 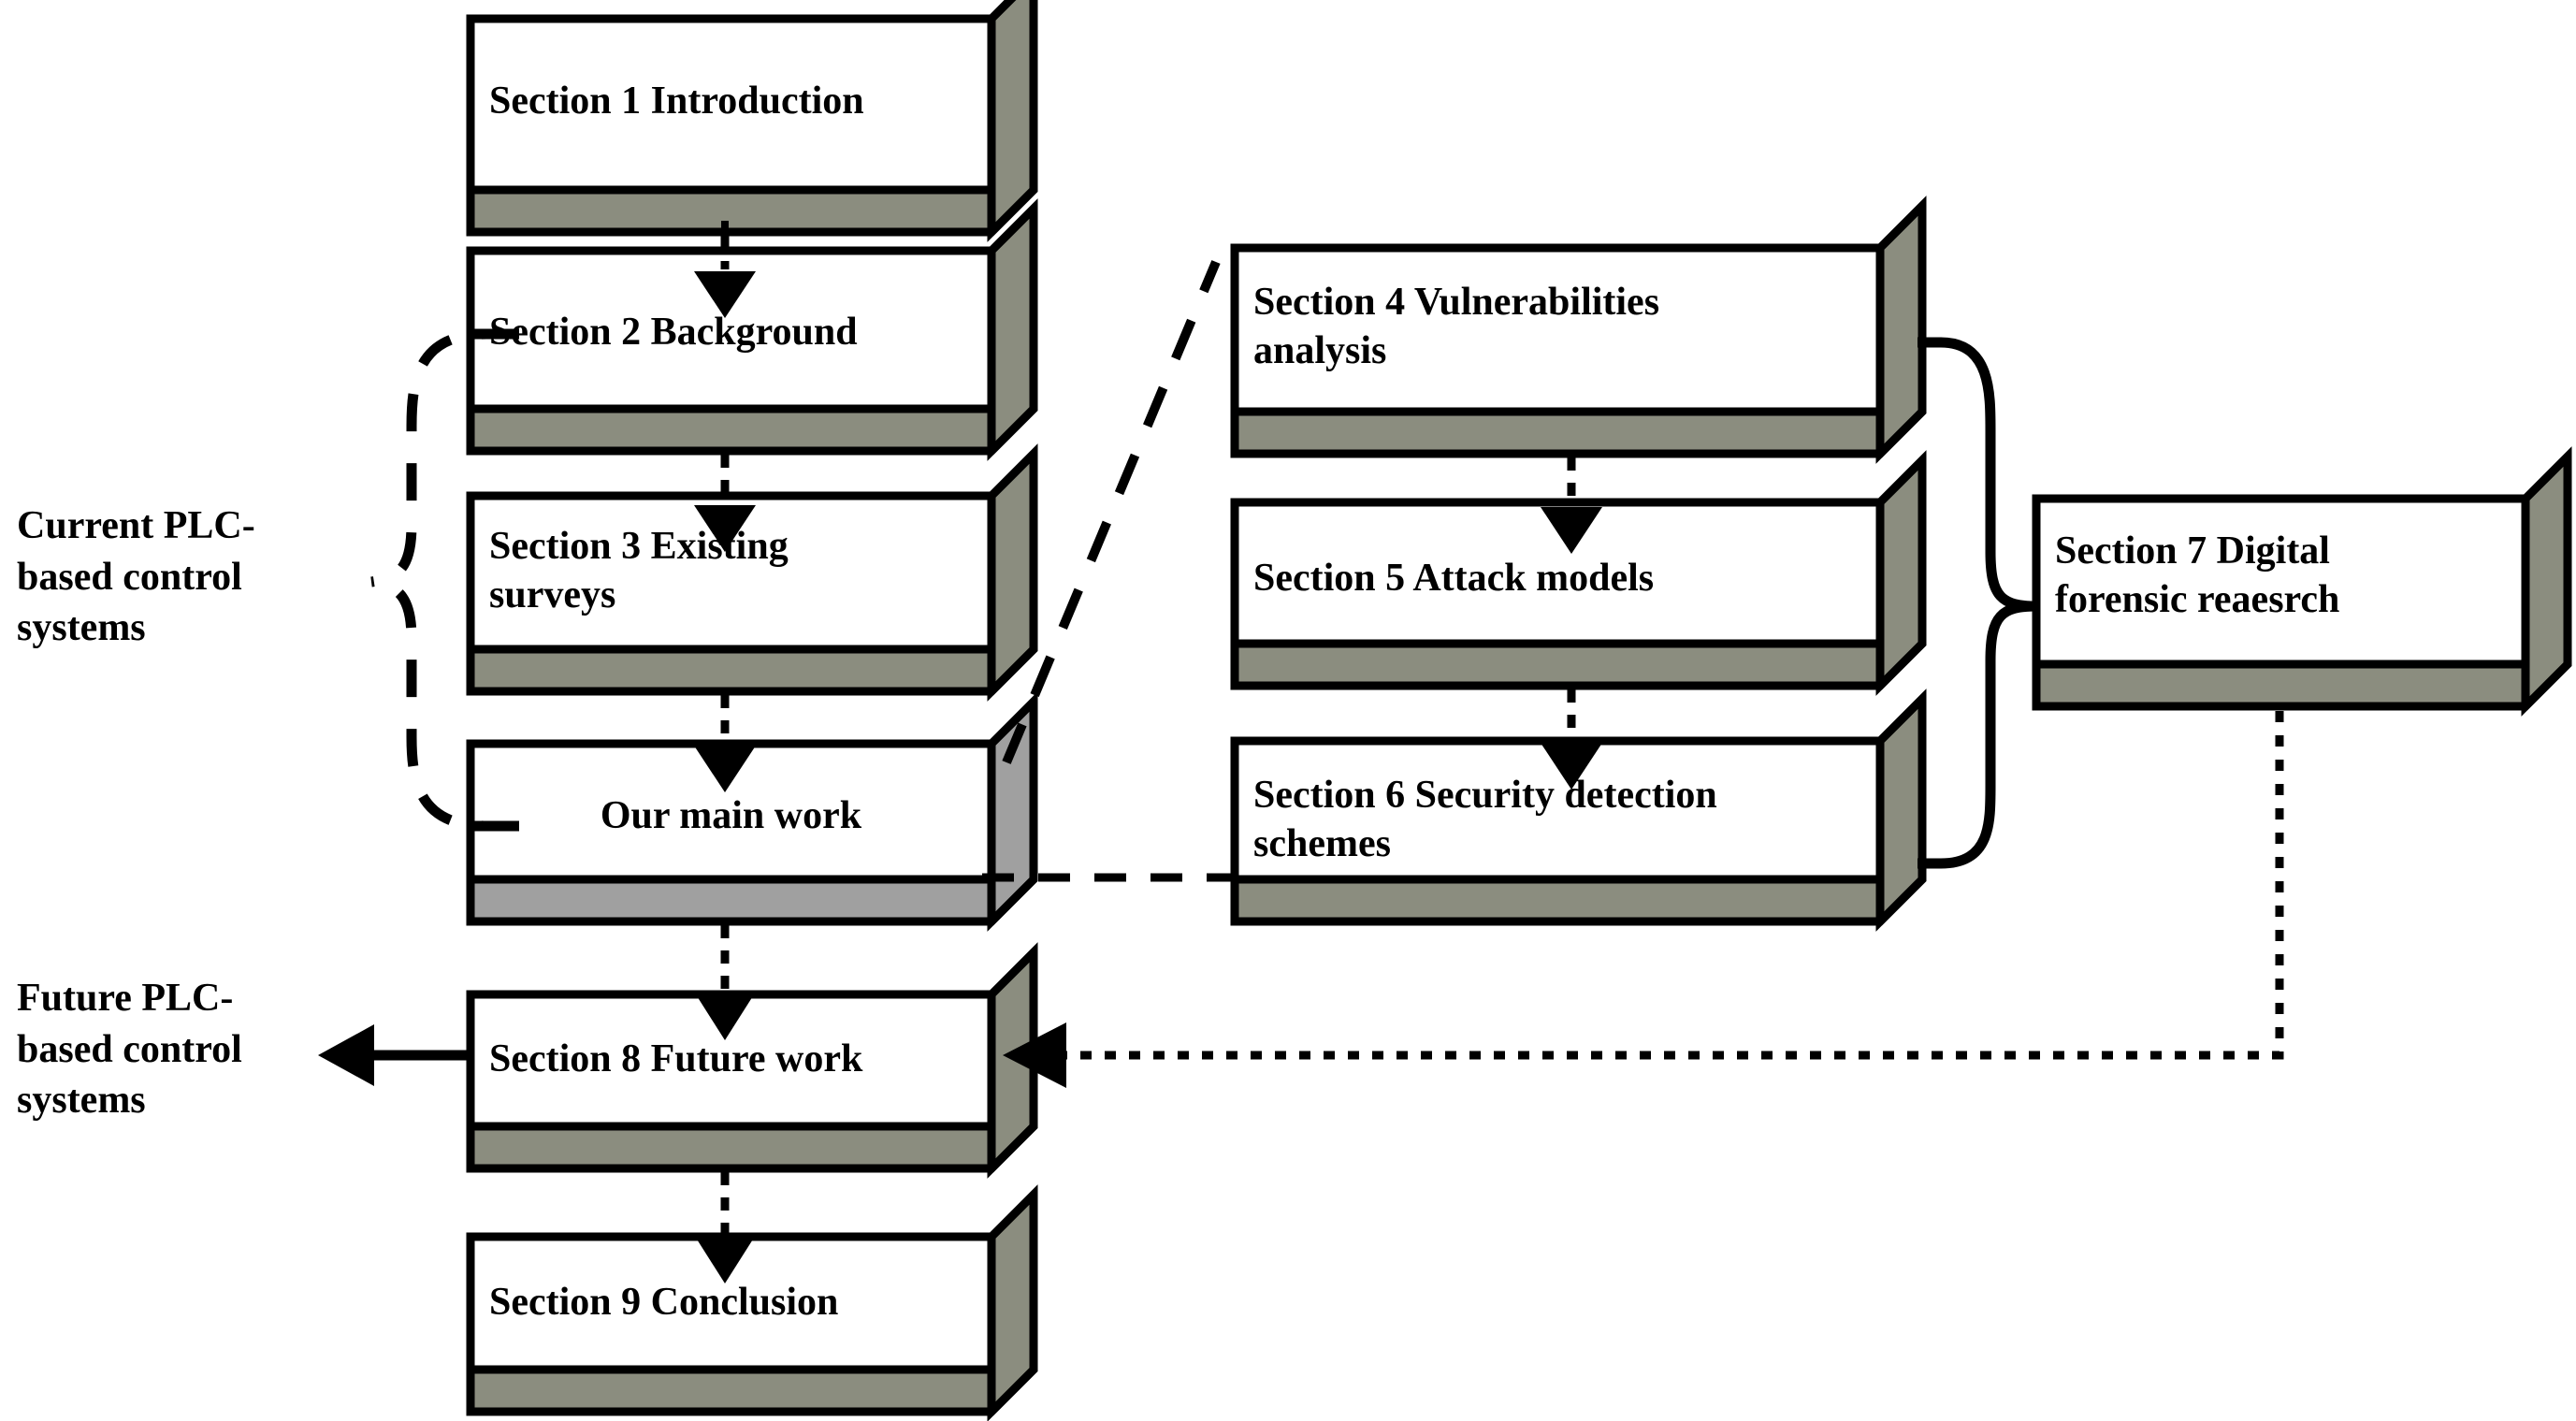 I want to click on box-sec1-side, so click(x=1012, y=121).